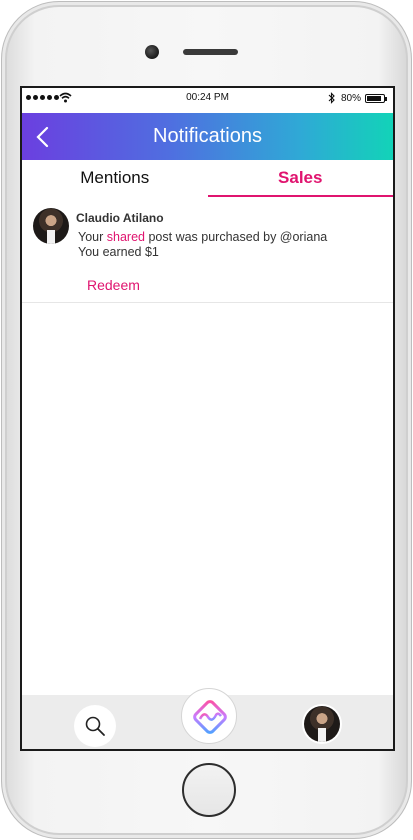 The image size is (413, 840). What do you see at coordinates (120, 218) in the screenshot?
I see `notification-user-name: Claudio Atilano` at bounding box center [120, 218].